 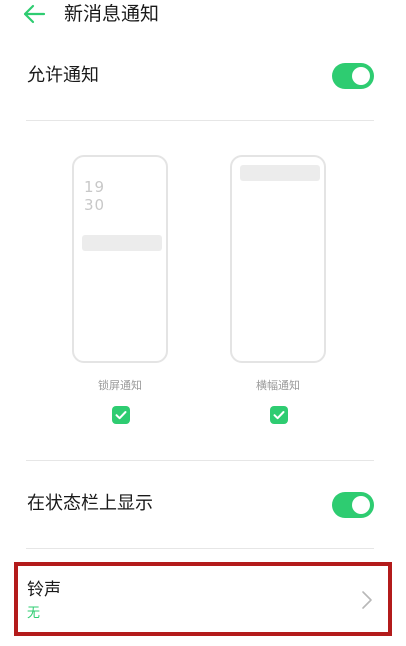 What do you see at coordinates (90, 503) in the screenshot?
I see `status-bar-label: 在状态栏上显示` at bounding box center [90, 503].